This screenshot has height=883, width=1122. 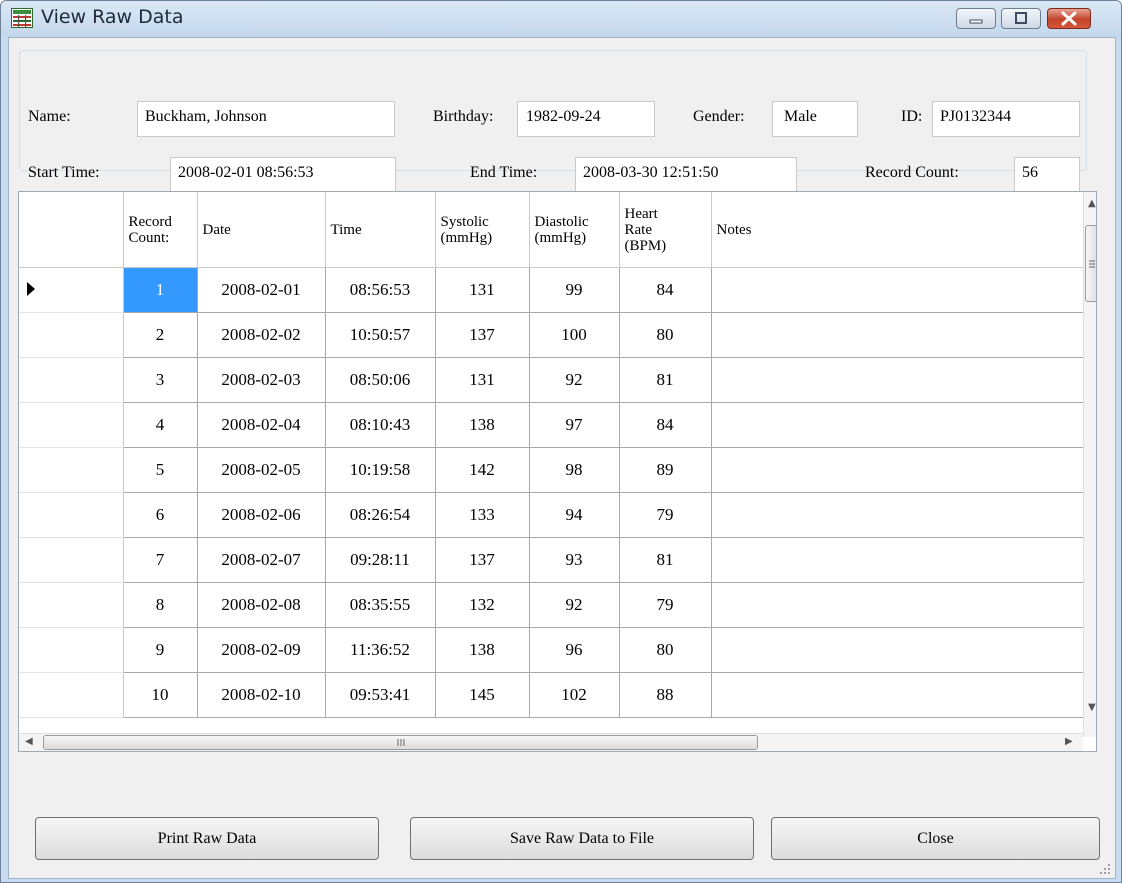 I want to click on column-header: Diastolic (mmHg), so click(x=574, y=230).